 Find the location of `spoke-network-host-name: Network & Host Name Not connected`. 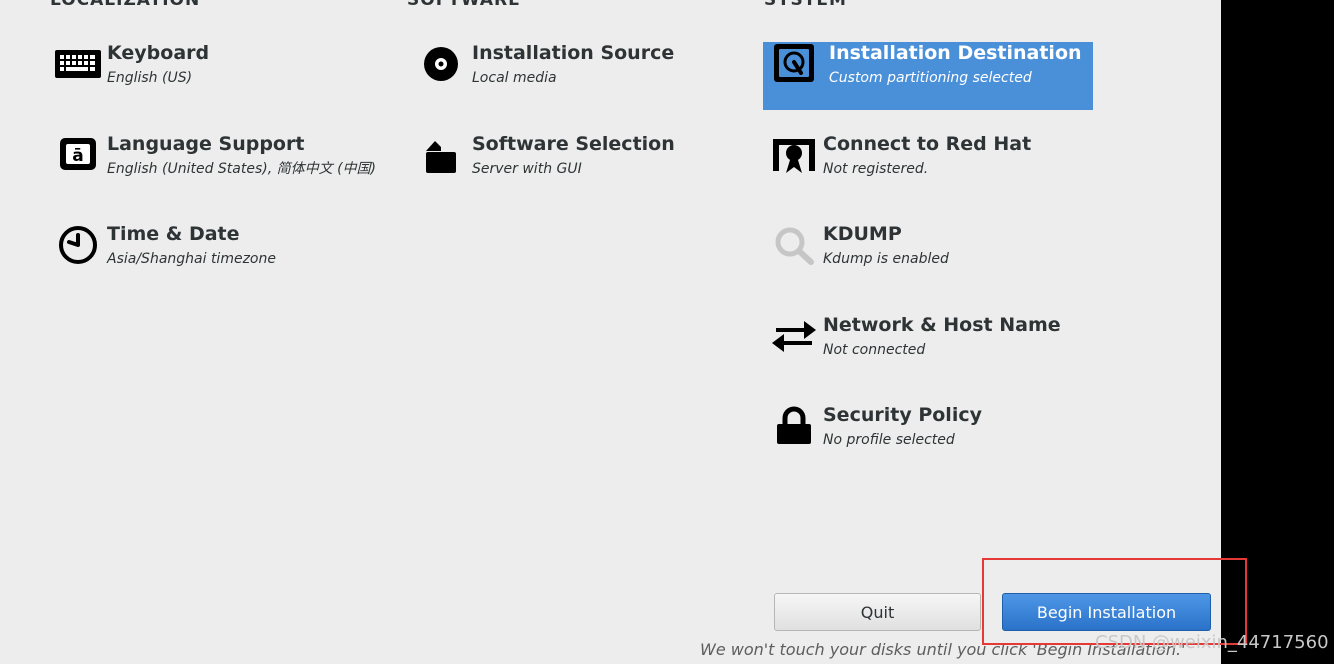

spoke-network-host-name: Network & Host Name Not connected is located at coordinates (934, 348).